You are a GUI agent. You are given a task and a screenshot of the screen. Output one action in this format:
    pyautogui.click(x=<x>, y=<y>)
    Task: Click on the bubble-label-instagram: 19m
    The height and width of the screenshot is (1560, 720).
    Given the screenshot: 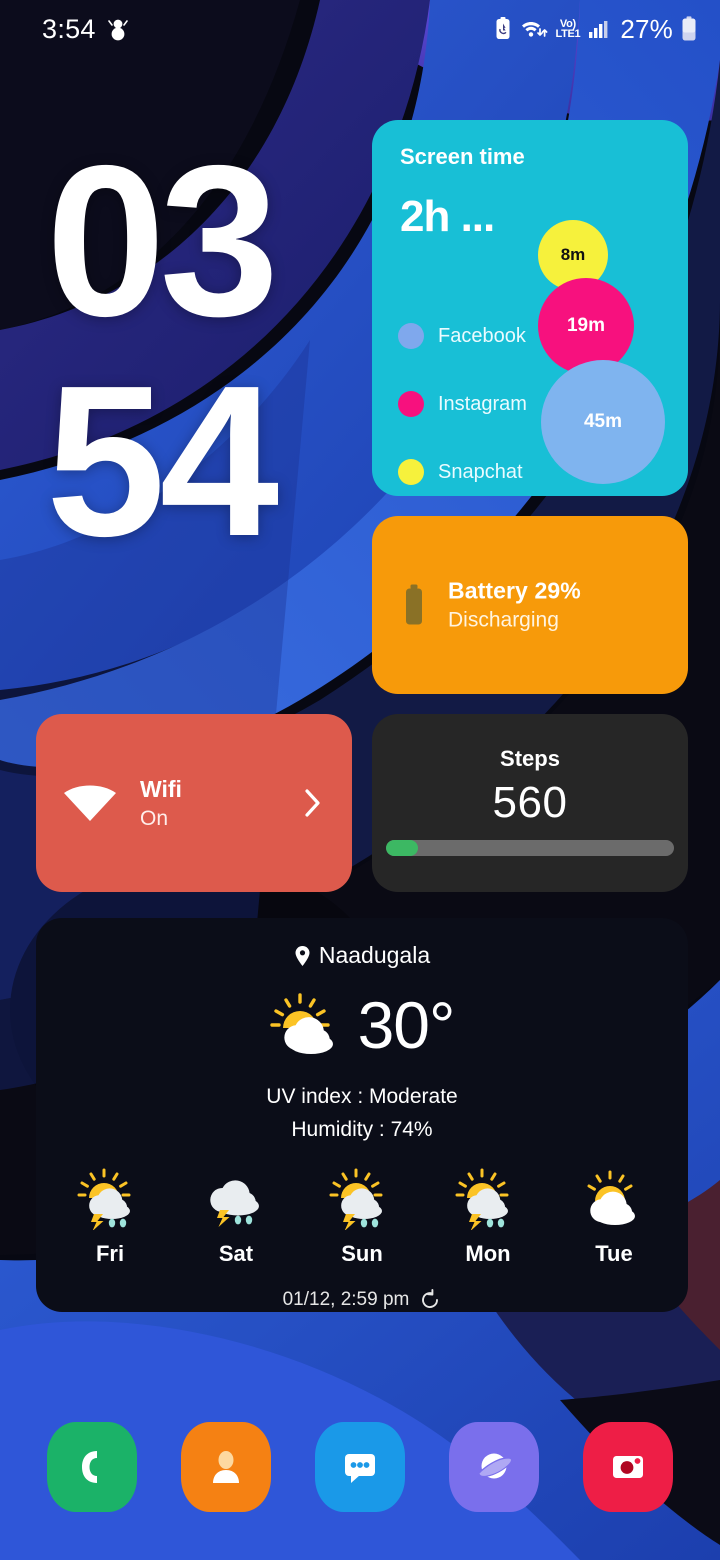 What is the action you would take?
    pyautogui.click(x=586, y=325)
    